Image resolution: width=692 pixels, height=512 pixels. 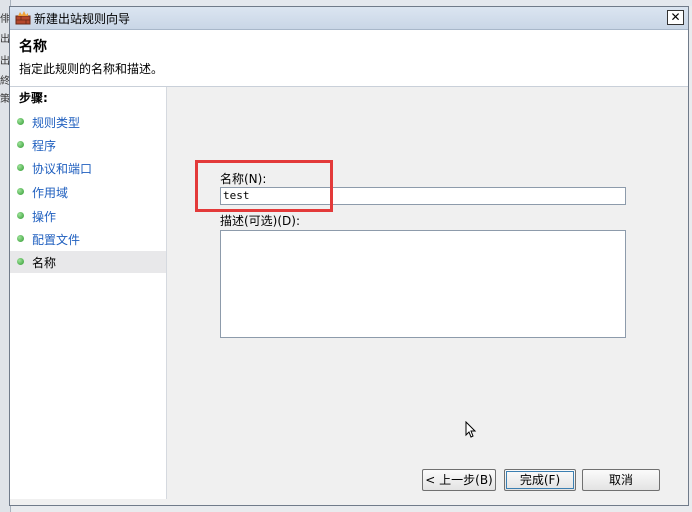 I want to click on finish-button: 完成(F), so click(x=540, y=480).